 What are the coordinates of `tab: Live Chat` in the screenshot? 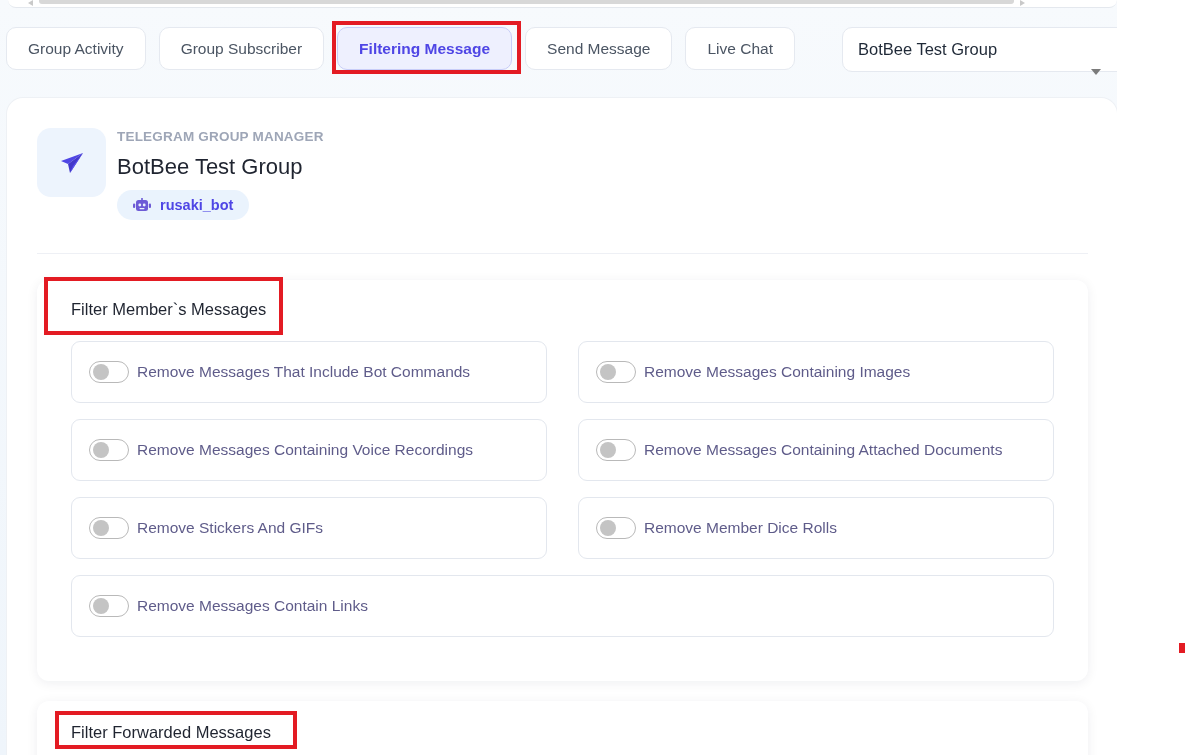 It's located at (740, 48).